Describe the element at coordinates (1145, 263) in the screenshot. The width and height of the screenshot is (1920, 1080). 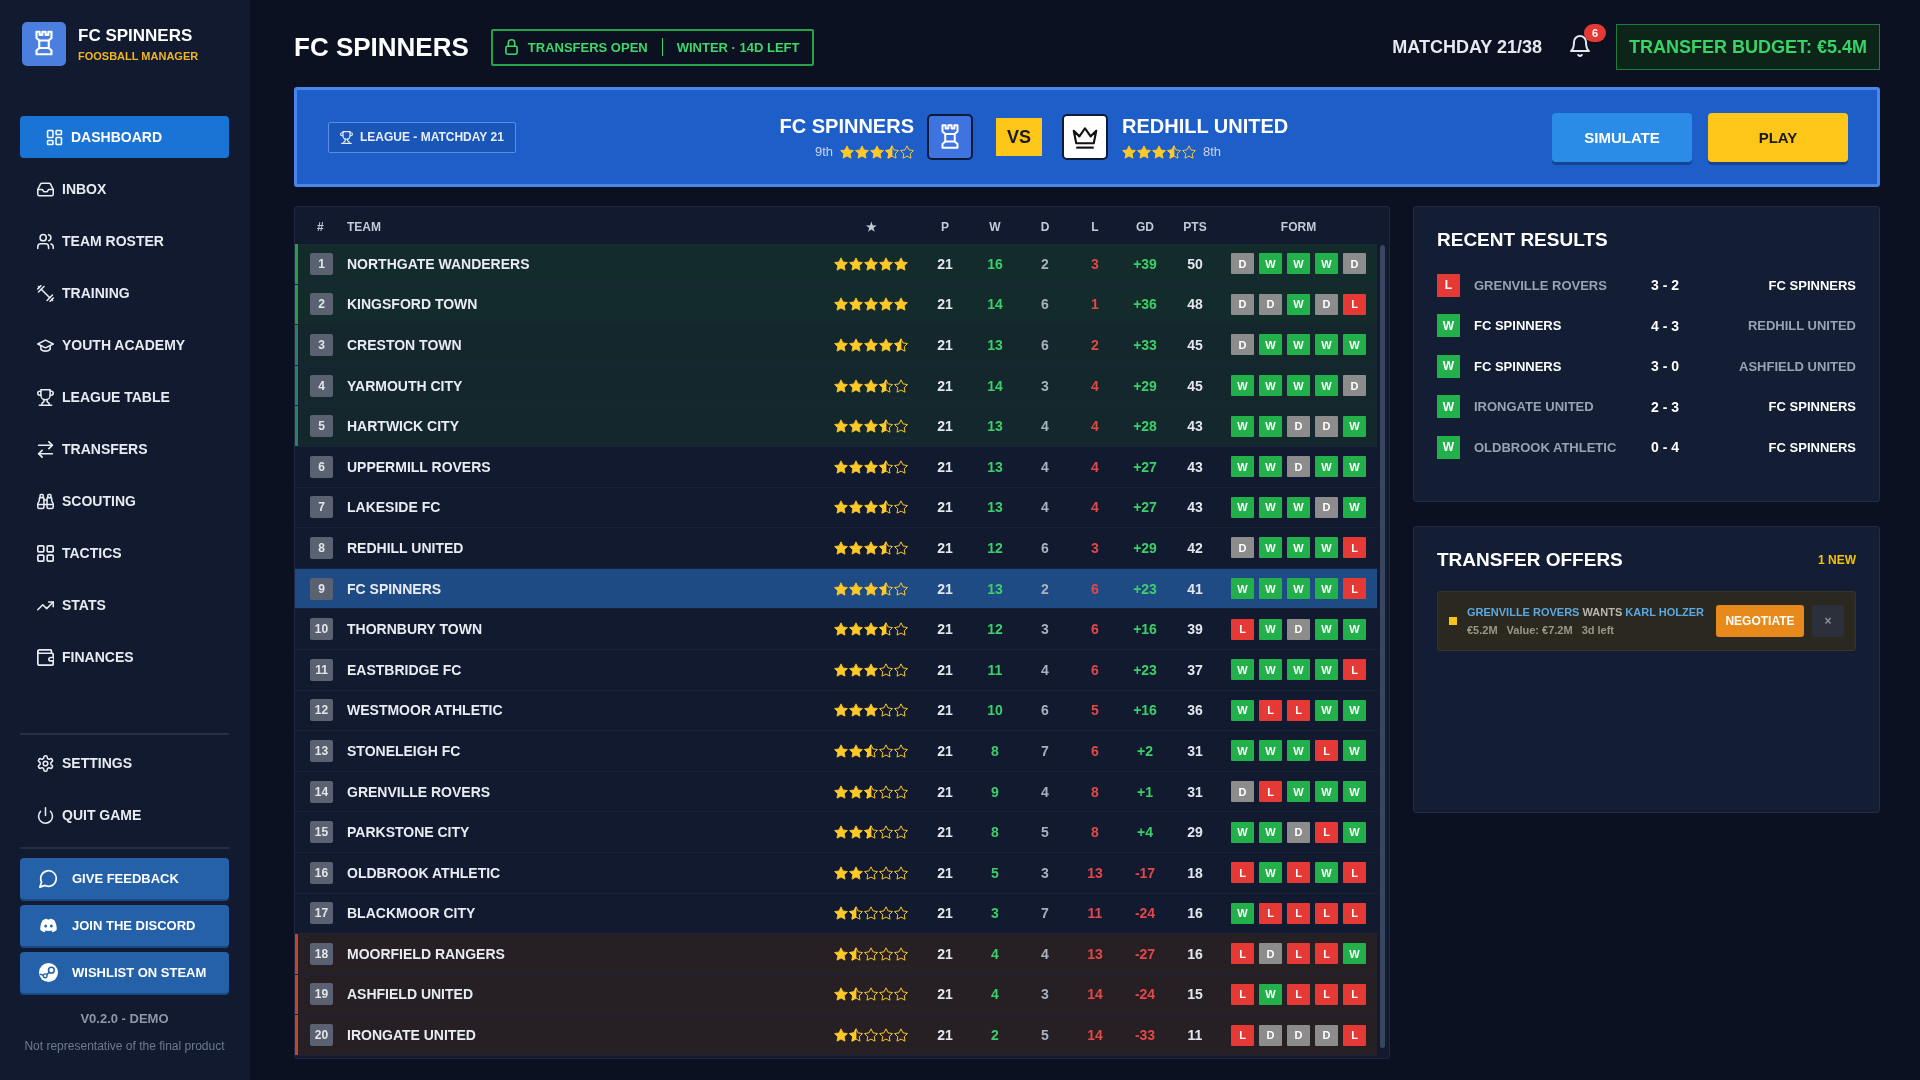
I see `table-cell: +39` at that location.